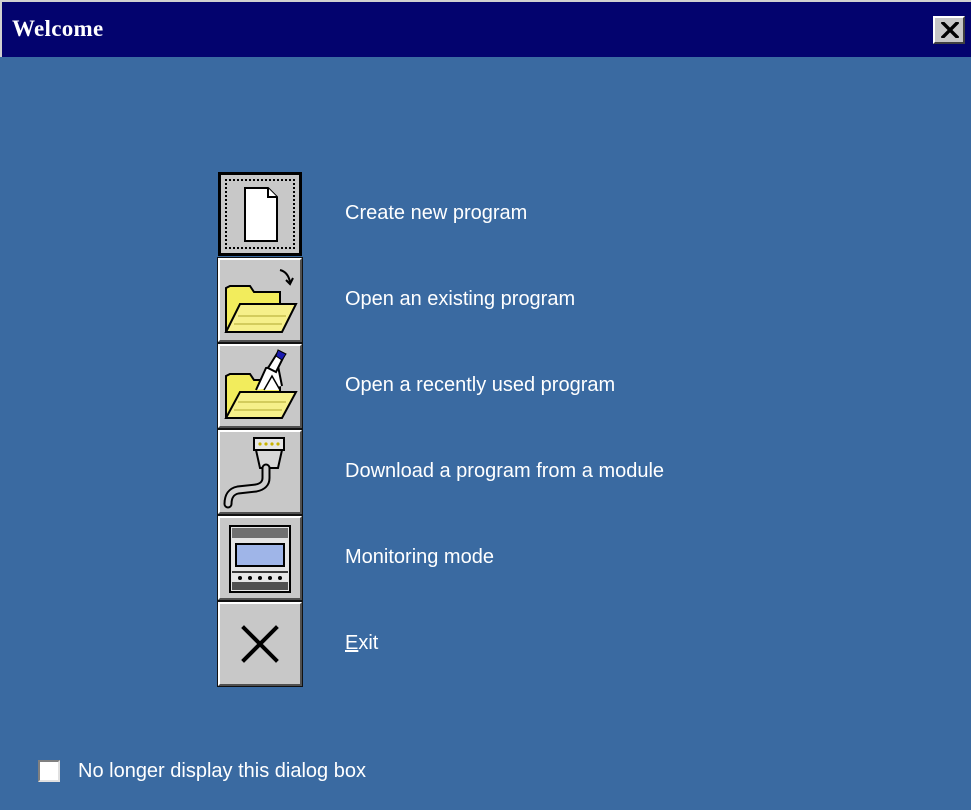 Image resolution: width=971 pixels, height=810 pixels. What do you see at coordinates (368, 643) in the screenshot?
I see `exit-label-rest: xit` at bounding box center [368, 643].